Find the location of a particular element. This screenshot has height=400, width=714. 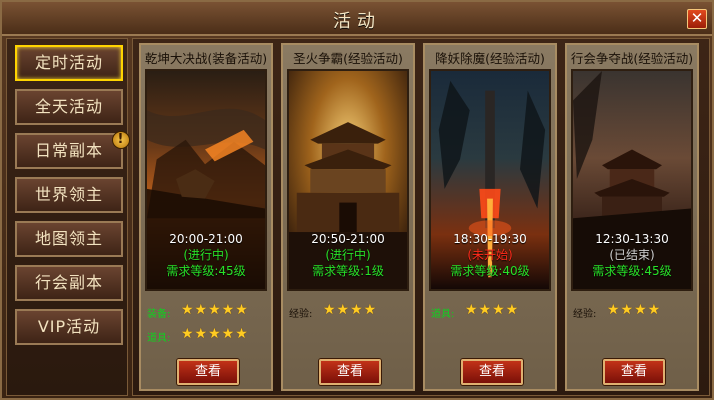

activity-status: (未开始) is located at coordinates (490, 255).